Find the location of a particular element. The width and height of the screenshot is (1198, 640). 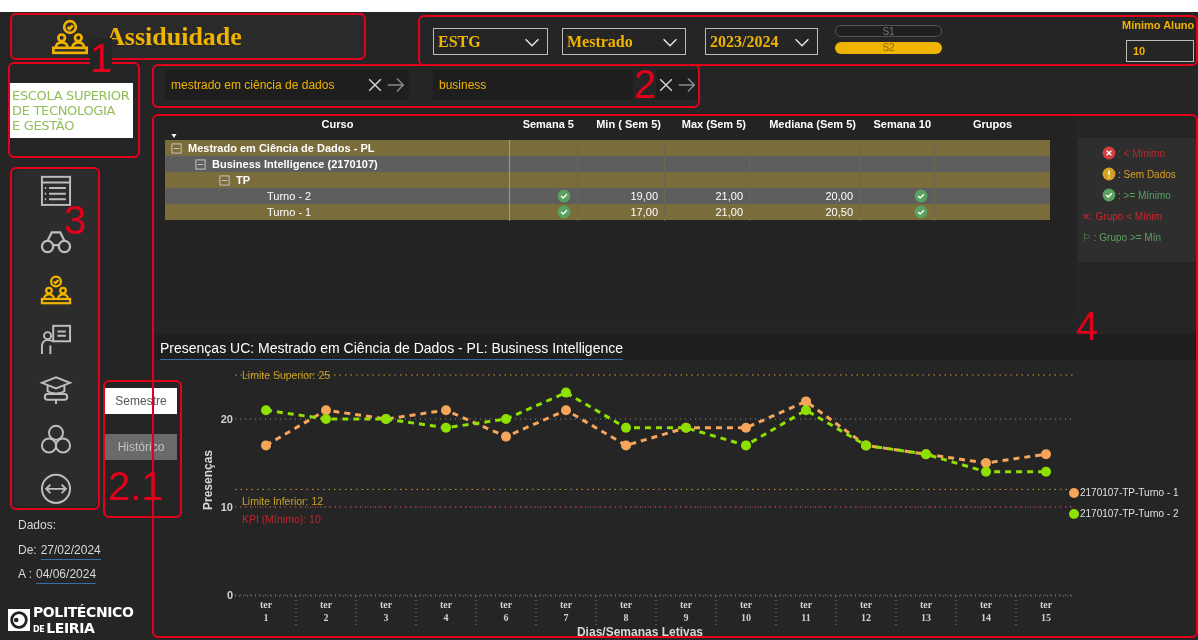

axis-tick-label: ter 12 is located at coordinates (866, 611).